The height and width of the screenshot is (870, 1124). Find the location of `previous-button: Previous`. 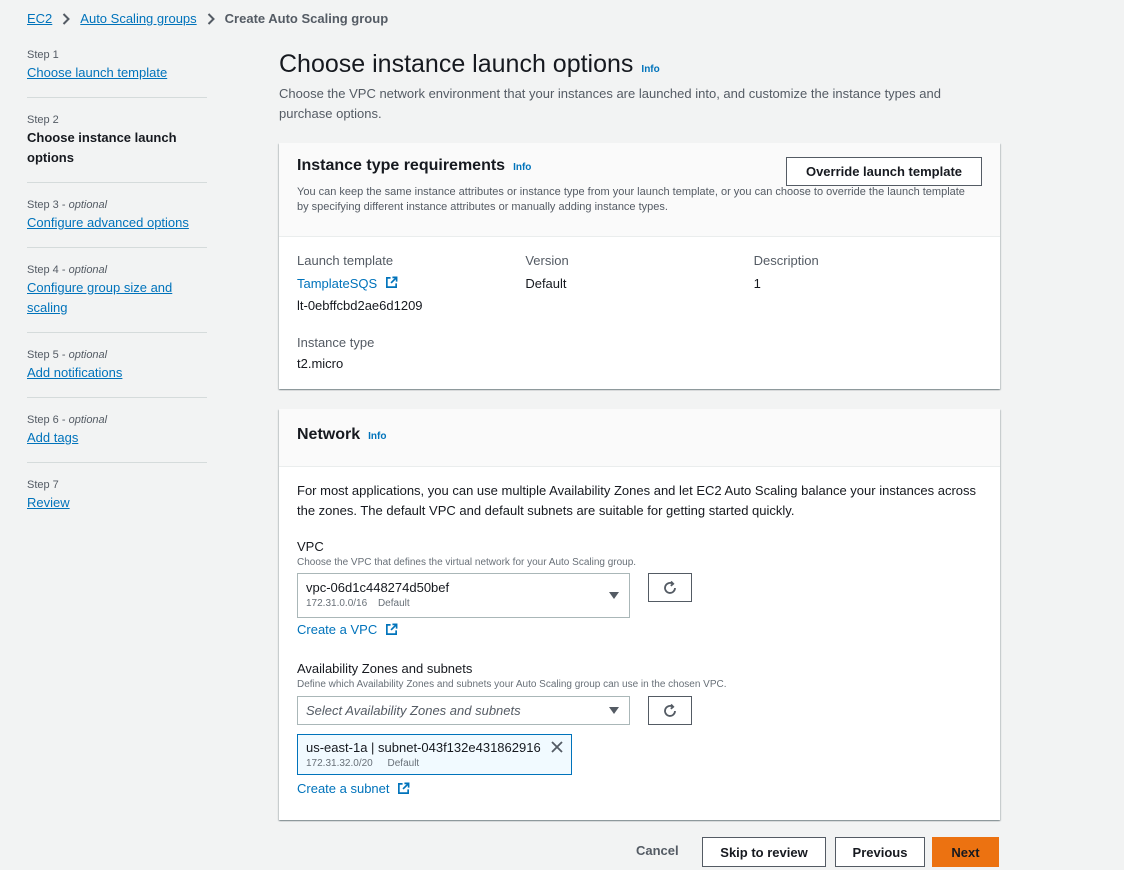

previous-button: Previous is located at coordinates (880, 852).